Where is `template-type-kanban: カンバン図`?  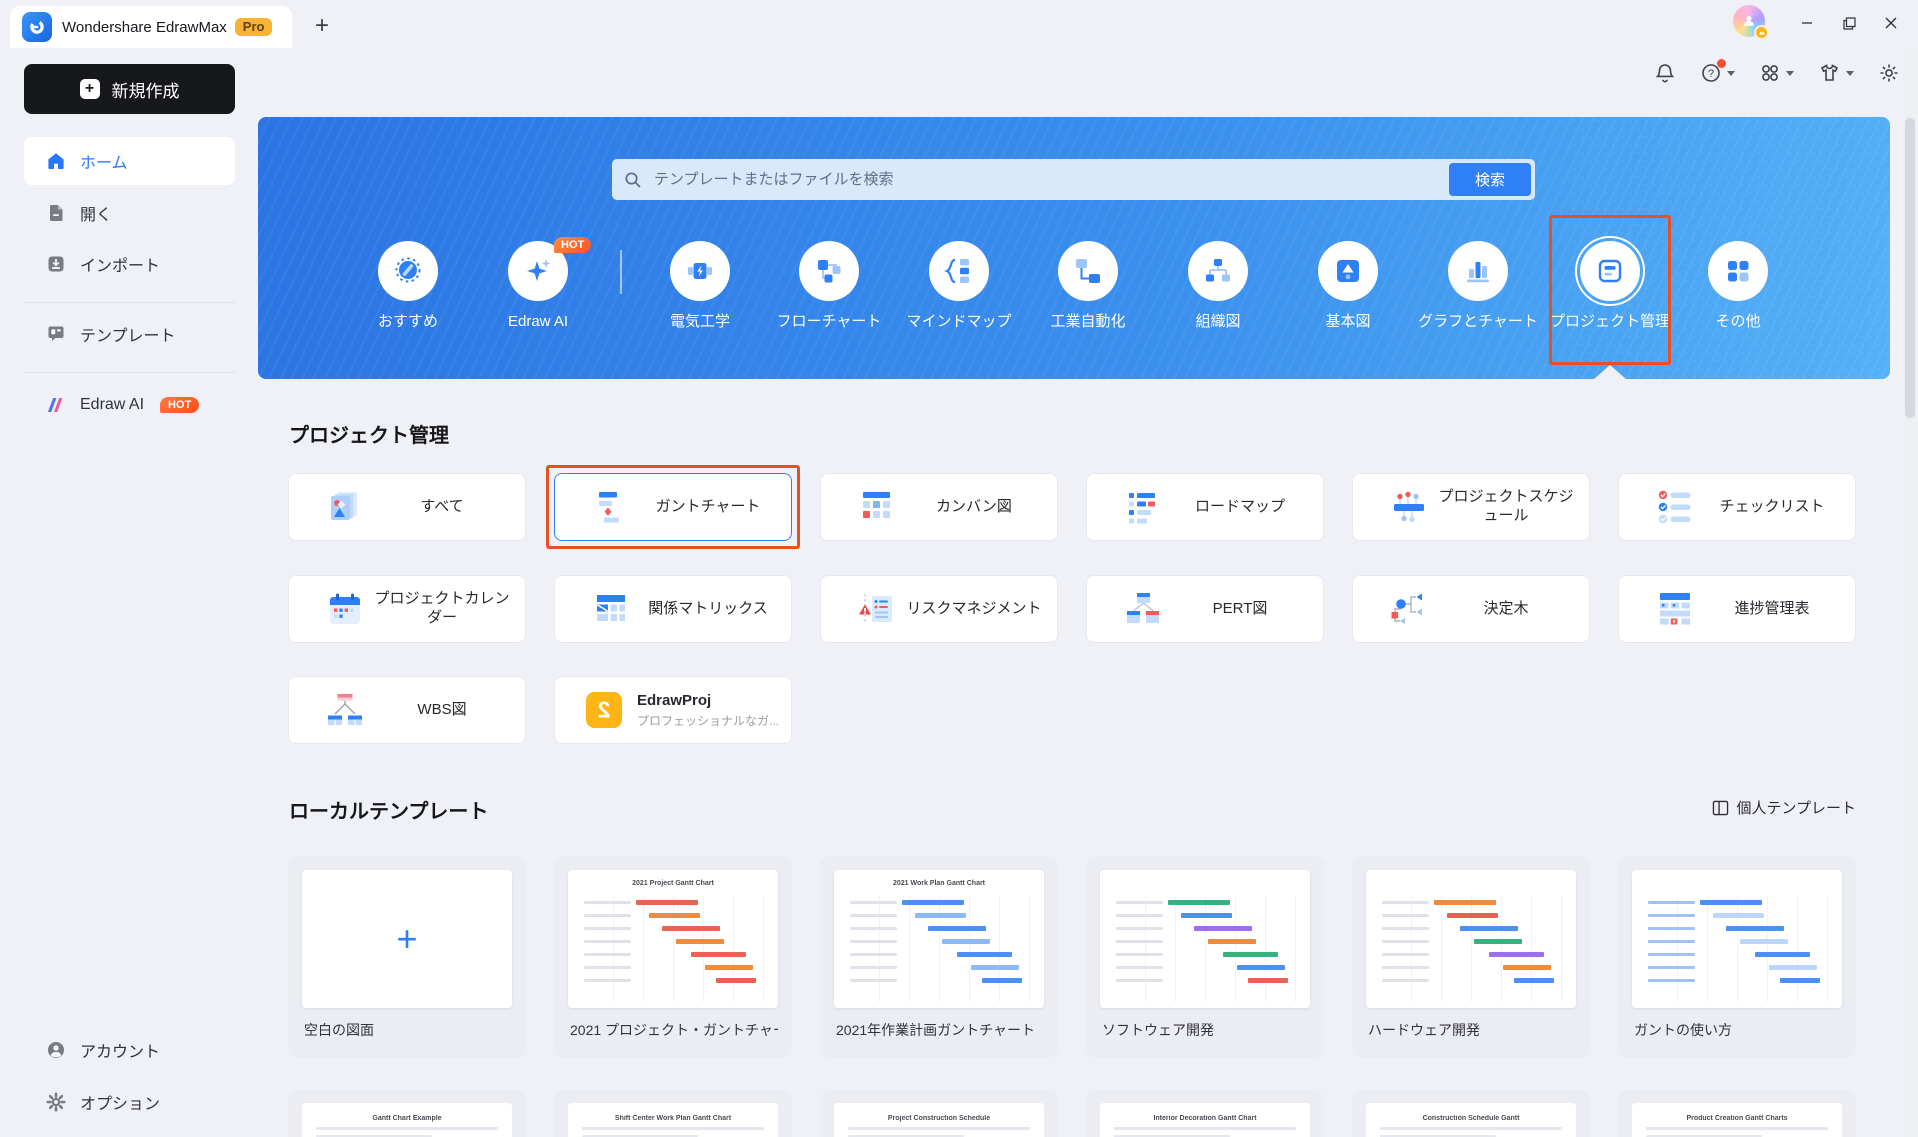
template-type-kanban: カンバン図 is located at coordinates (939, 507).